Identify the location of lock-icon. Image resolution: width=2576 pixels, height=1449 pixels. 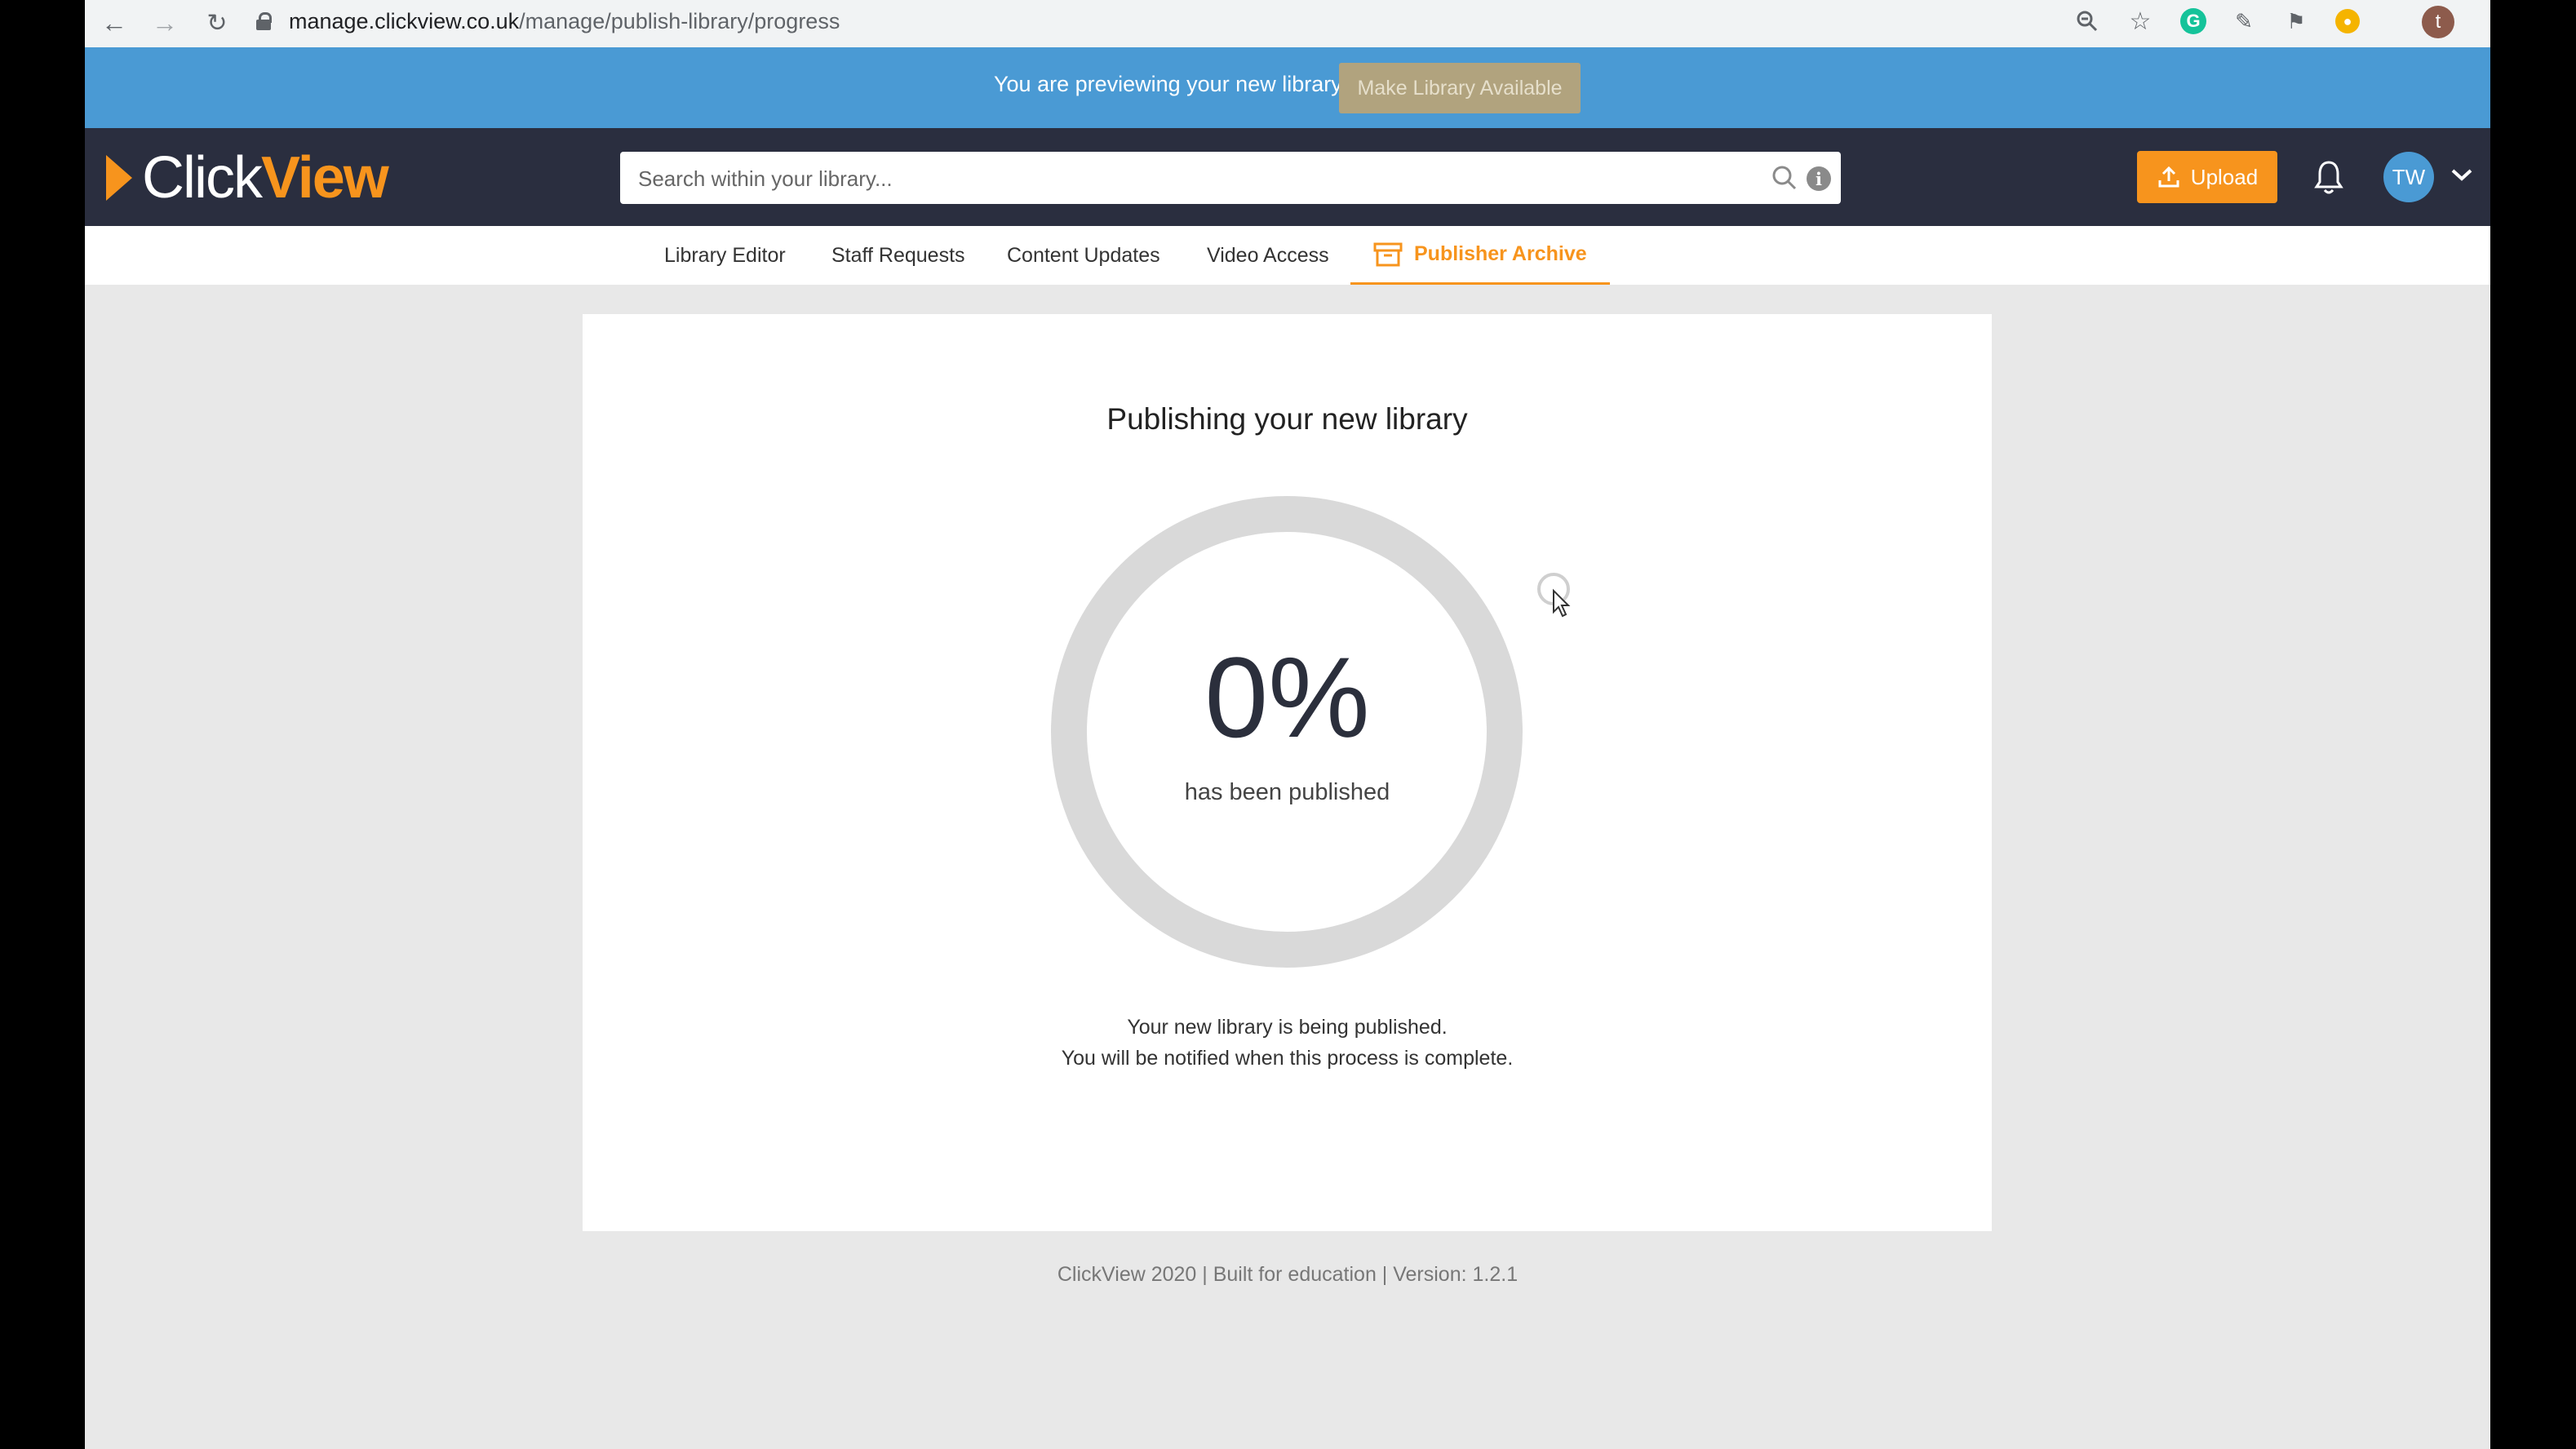
(264, 21).